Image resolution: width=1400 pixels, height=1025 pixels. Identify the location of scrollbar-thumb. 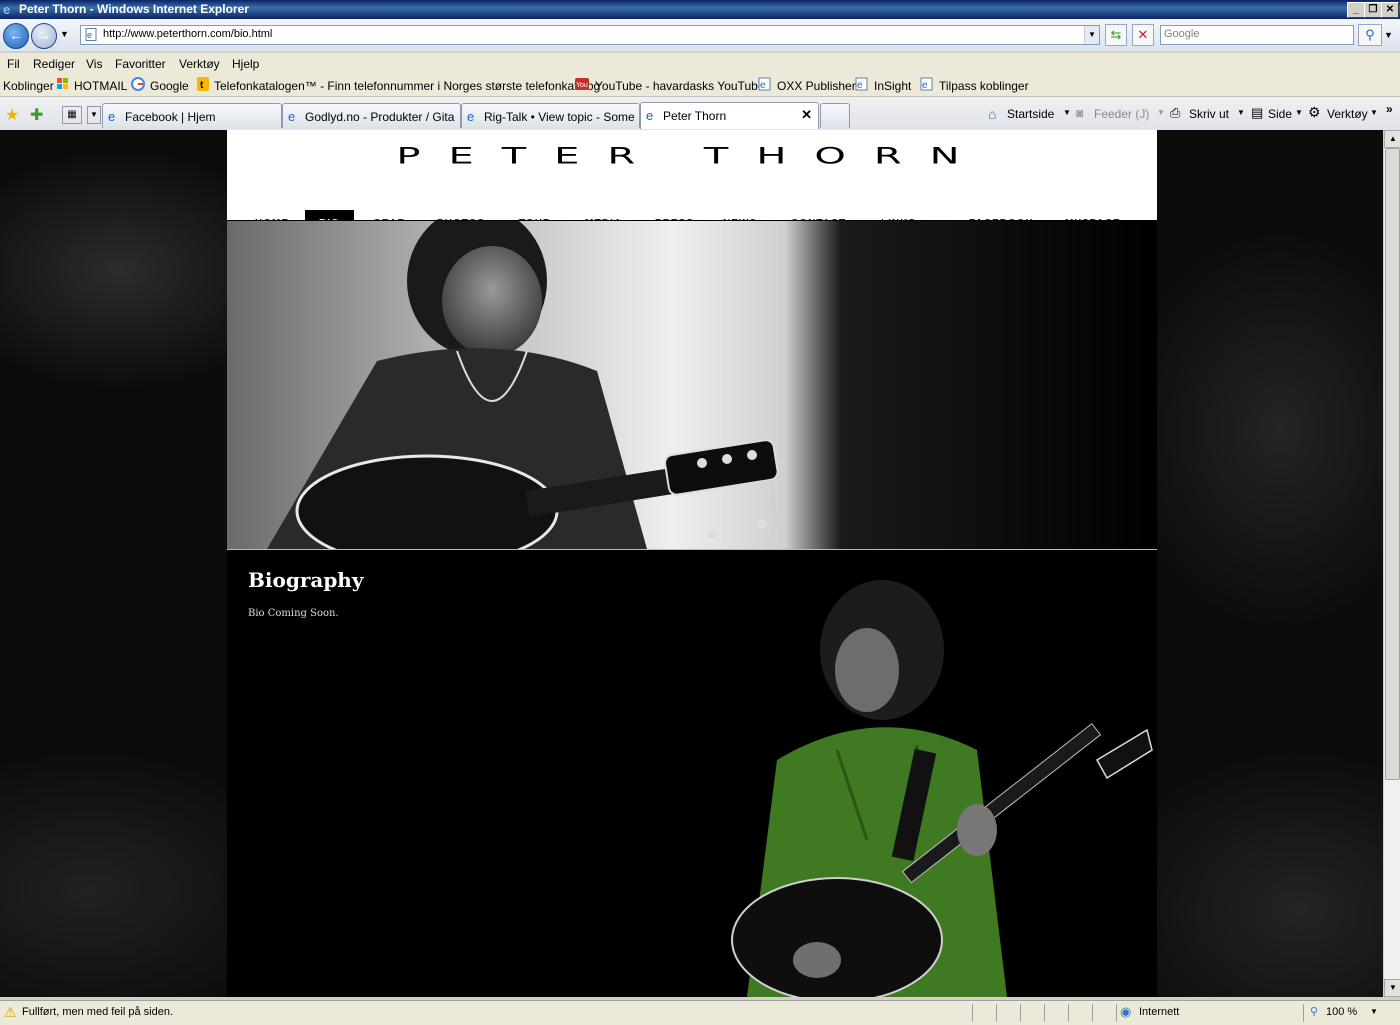
(1392, 464).